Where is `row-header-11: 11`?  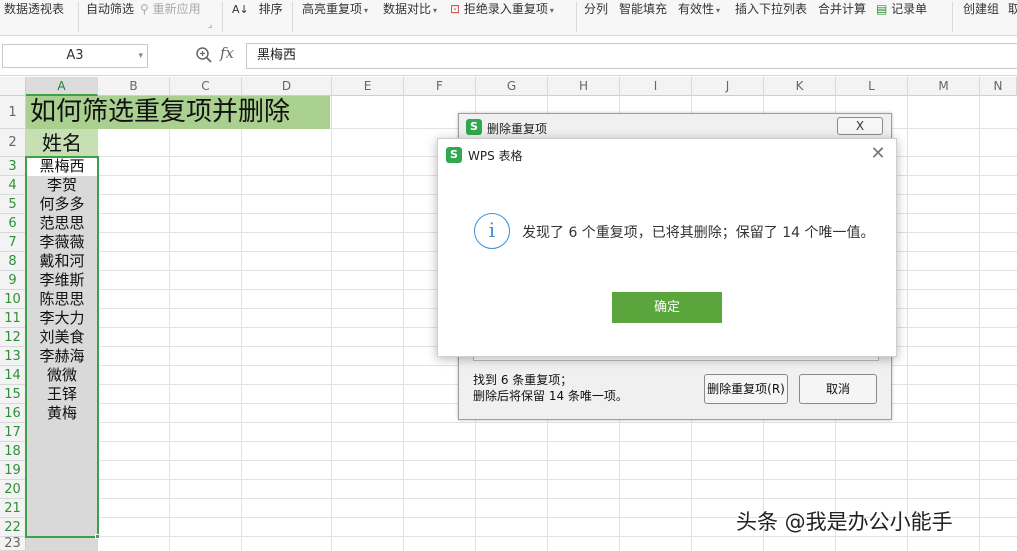
row-header-11: 11 is located at coordinates (13, 318).